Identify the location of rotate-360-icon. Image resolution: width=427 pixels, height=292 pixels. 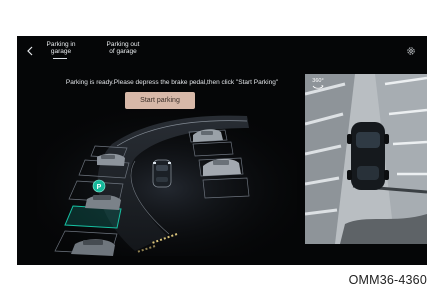
(318, 86).